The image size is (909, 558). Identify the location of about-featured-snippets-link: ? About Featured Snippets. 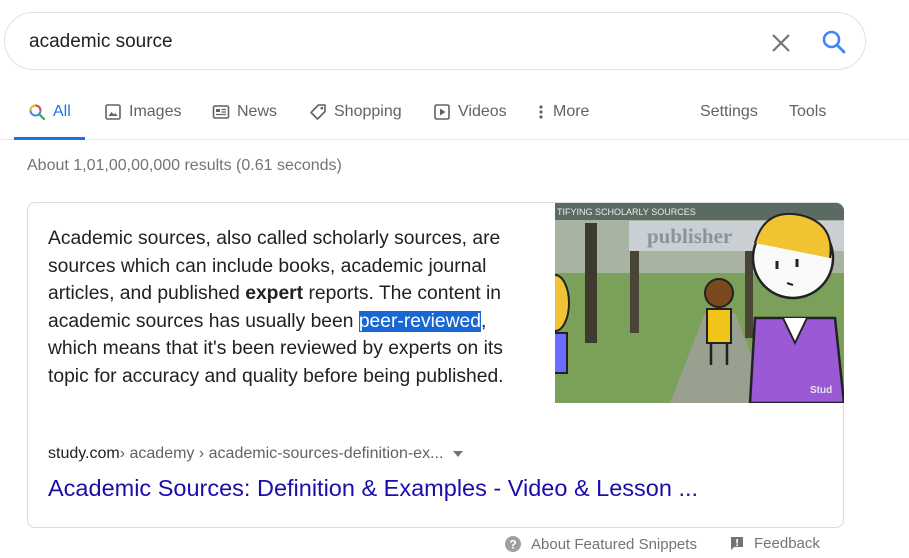
(600, 544).